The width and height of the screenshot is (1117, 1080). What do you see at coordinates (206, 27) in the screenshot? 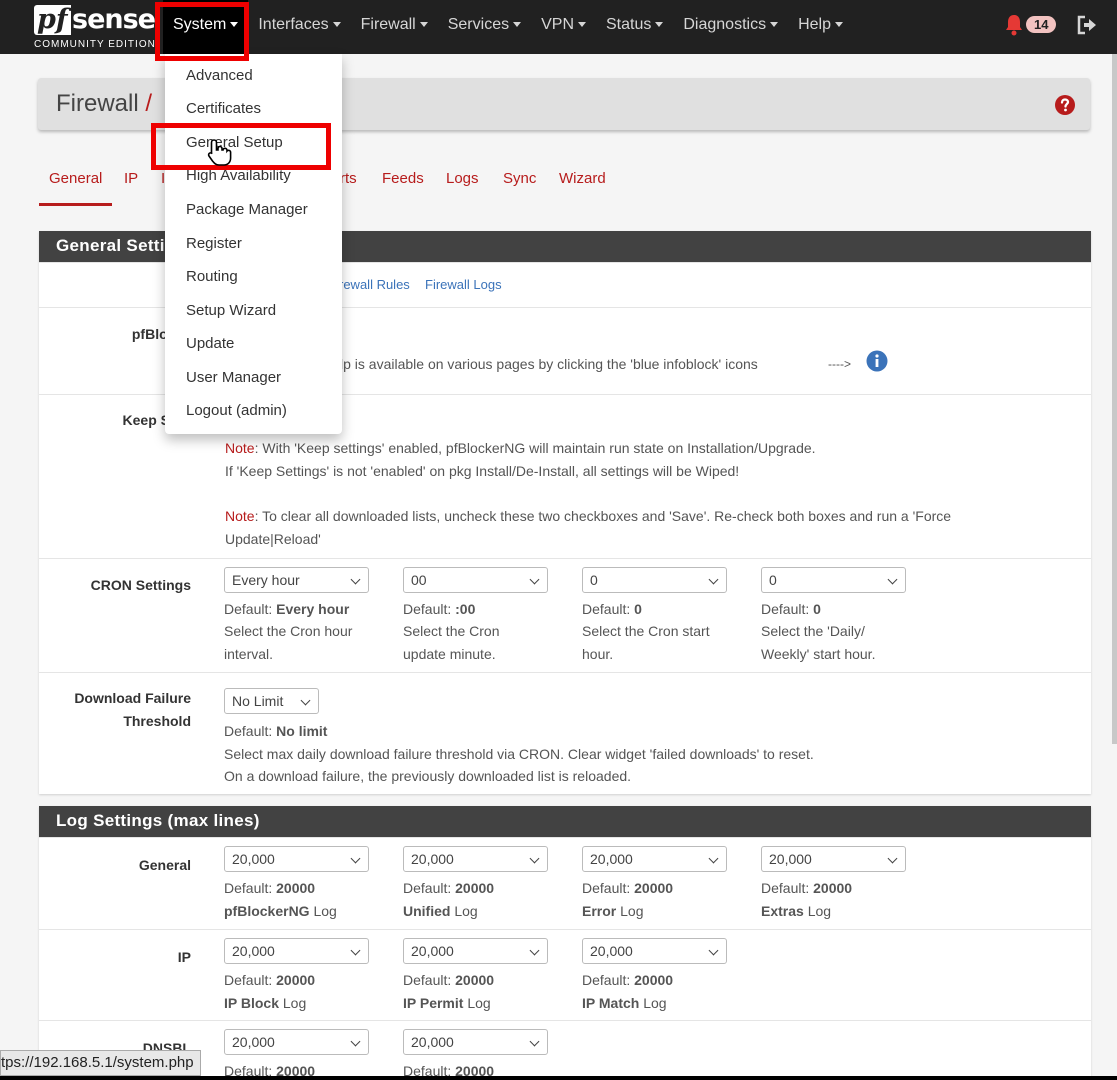
I see `menu-system: System` at bounding box center [206, 27].